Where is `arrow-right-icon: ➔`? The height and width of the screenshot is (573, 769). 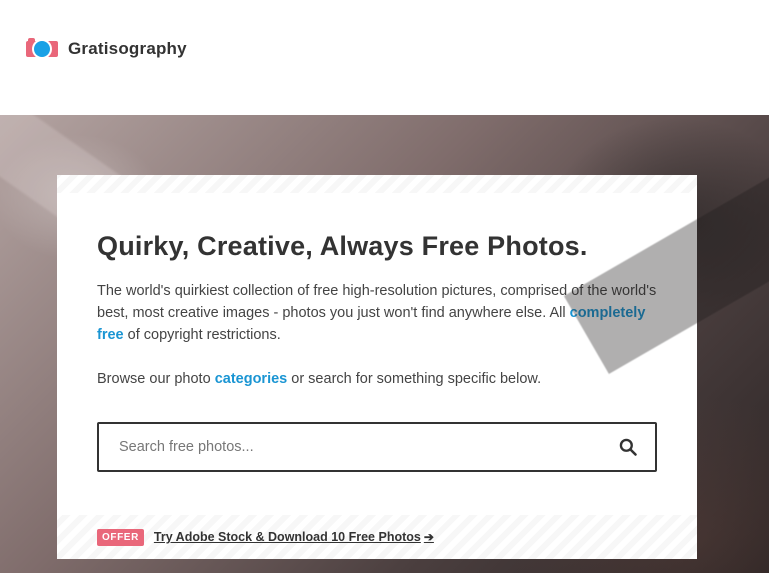 arrow-right-icon: ➔ is located at coordinates (428, 537).